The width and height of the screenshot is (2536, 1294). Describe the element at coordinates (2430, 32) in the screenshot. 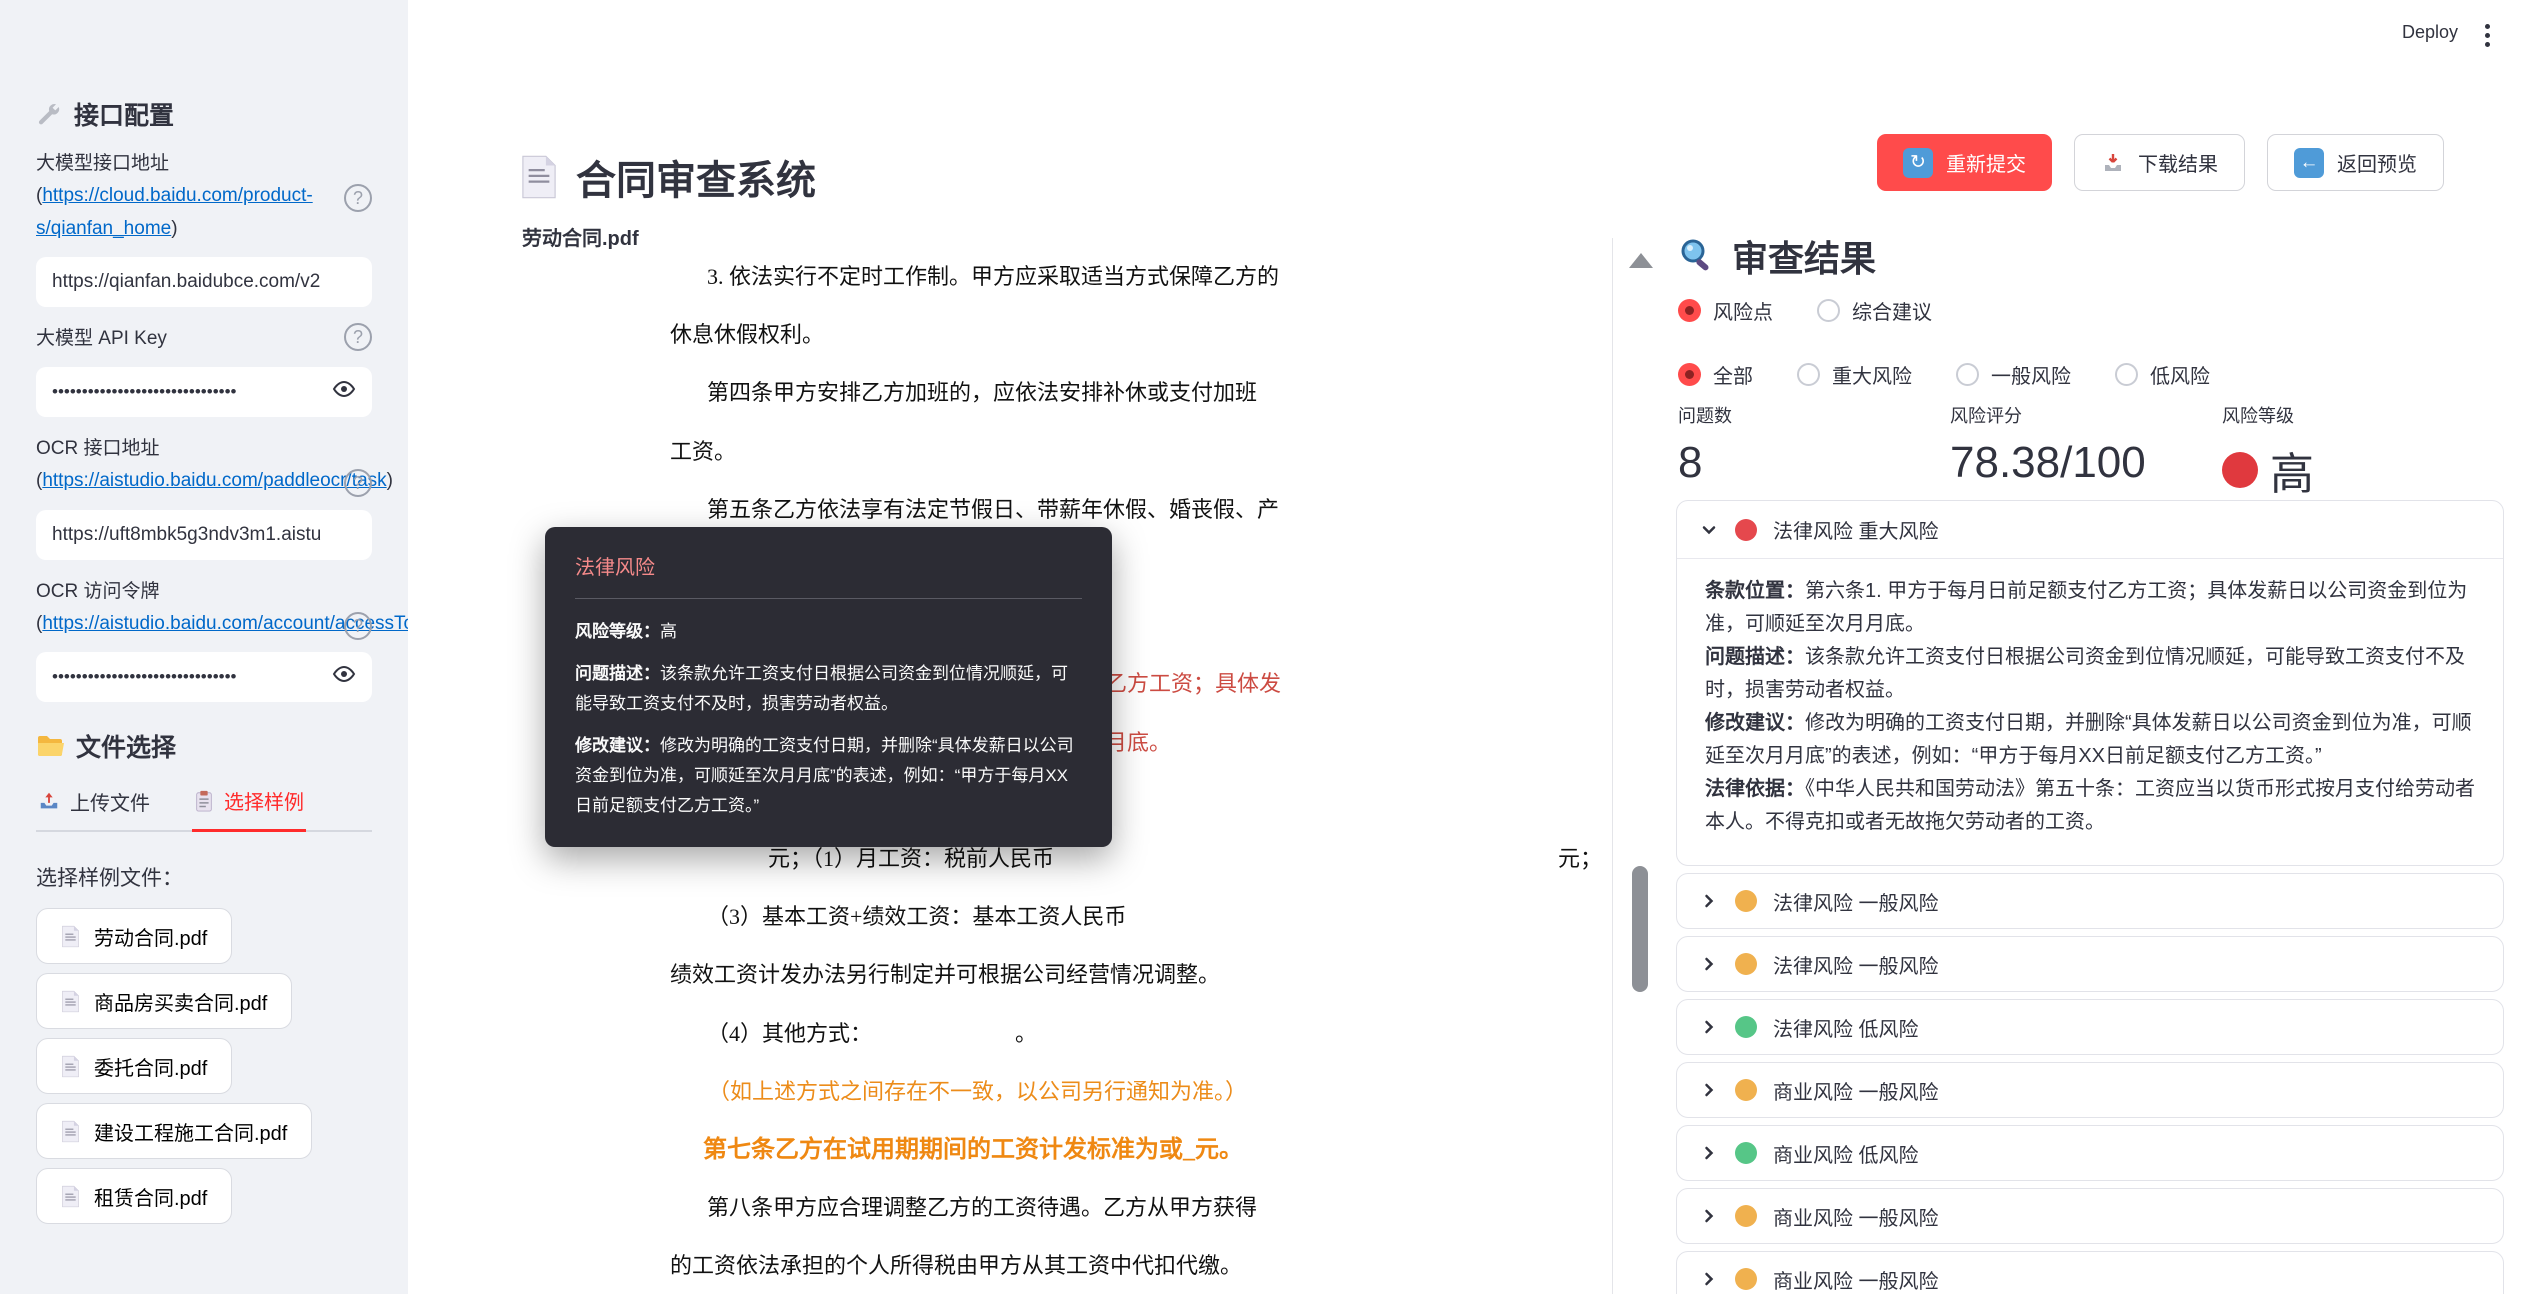

I see `deploy-button: Deploy` at that location.